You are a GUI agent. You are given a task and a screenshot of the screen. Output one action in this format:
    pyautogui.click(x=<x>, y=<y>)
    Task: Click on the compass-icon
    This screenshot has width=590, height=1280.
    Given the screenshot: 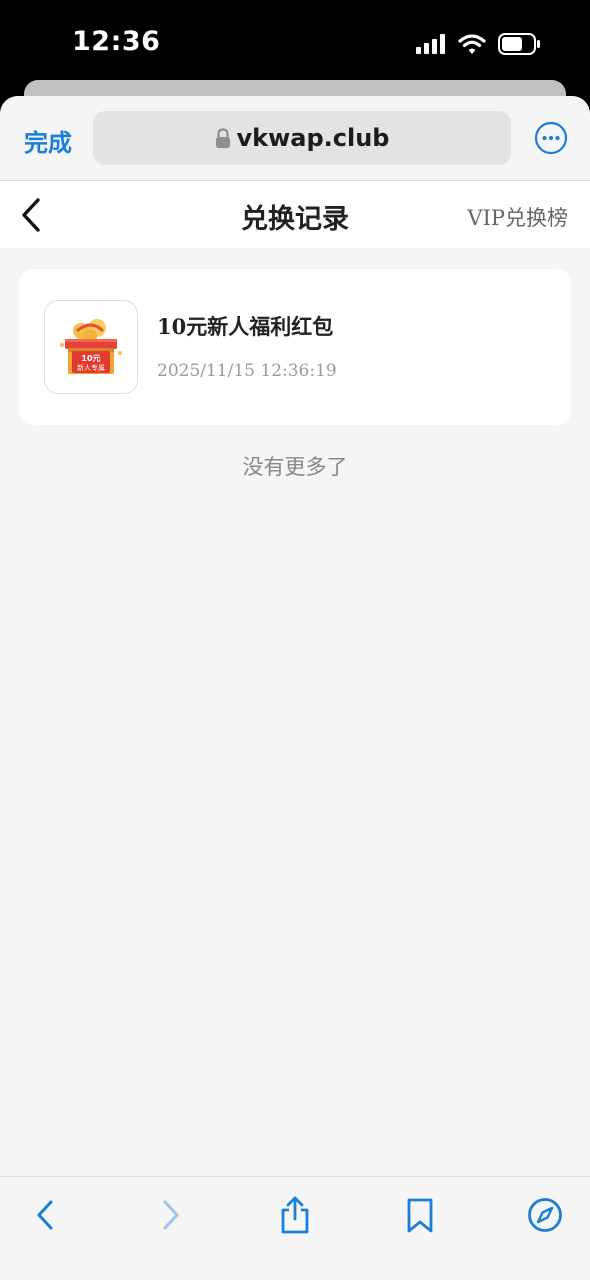 What is the action you would take?
    pyautogui.click(x=545, y=1215)
    